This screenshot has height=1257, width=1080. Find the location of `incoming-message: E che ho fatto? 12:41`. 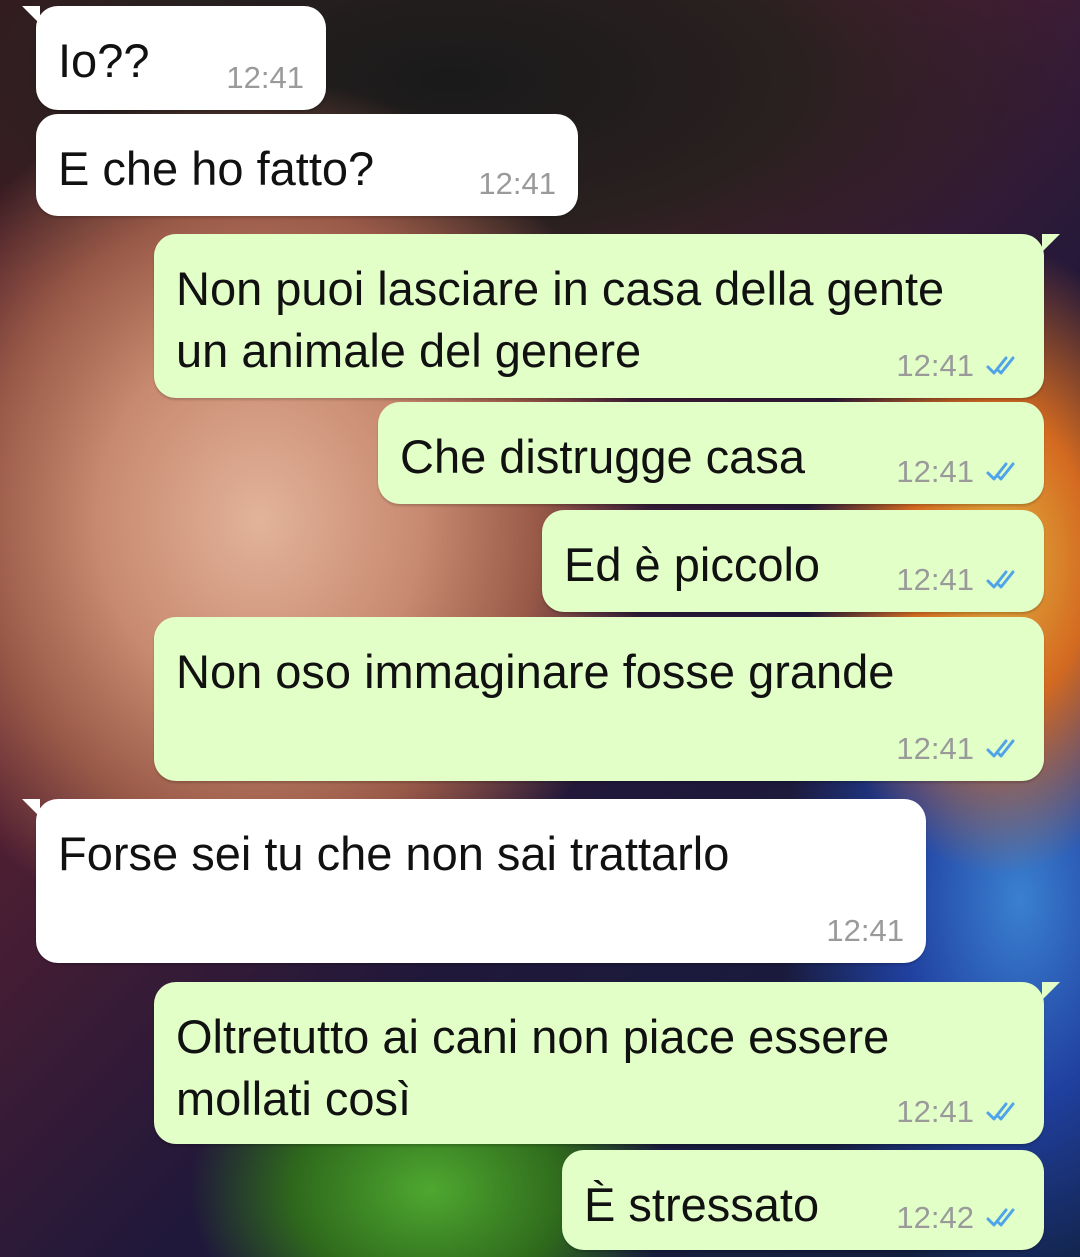

incoming-message: E che ho fatto? 12:41 is located at coordinates (307, 165).